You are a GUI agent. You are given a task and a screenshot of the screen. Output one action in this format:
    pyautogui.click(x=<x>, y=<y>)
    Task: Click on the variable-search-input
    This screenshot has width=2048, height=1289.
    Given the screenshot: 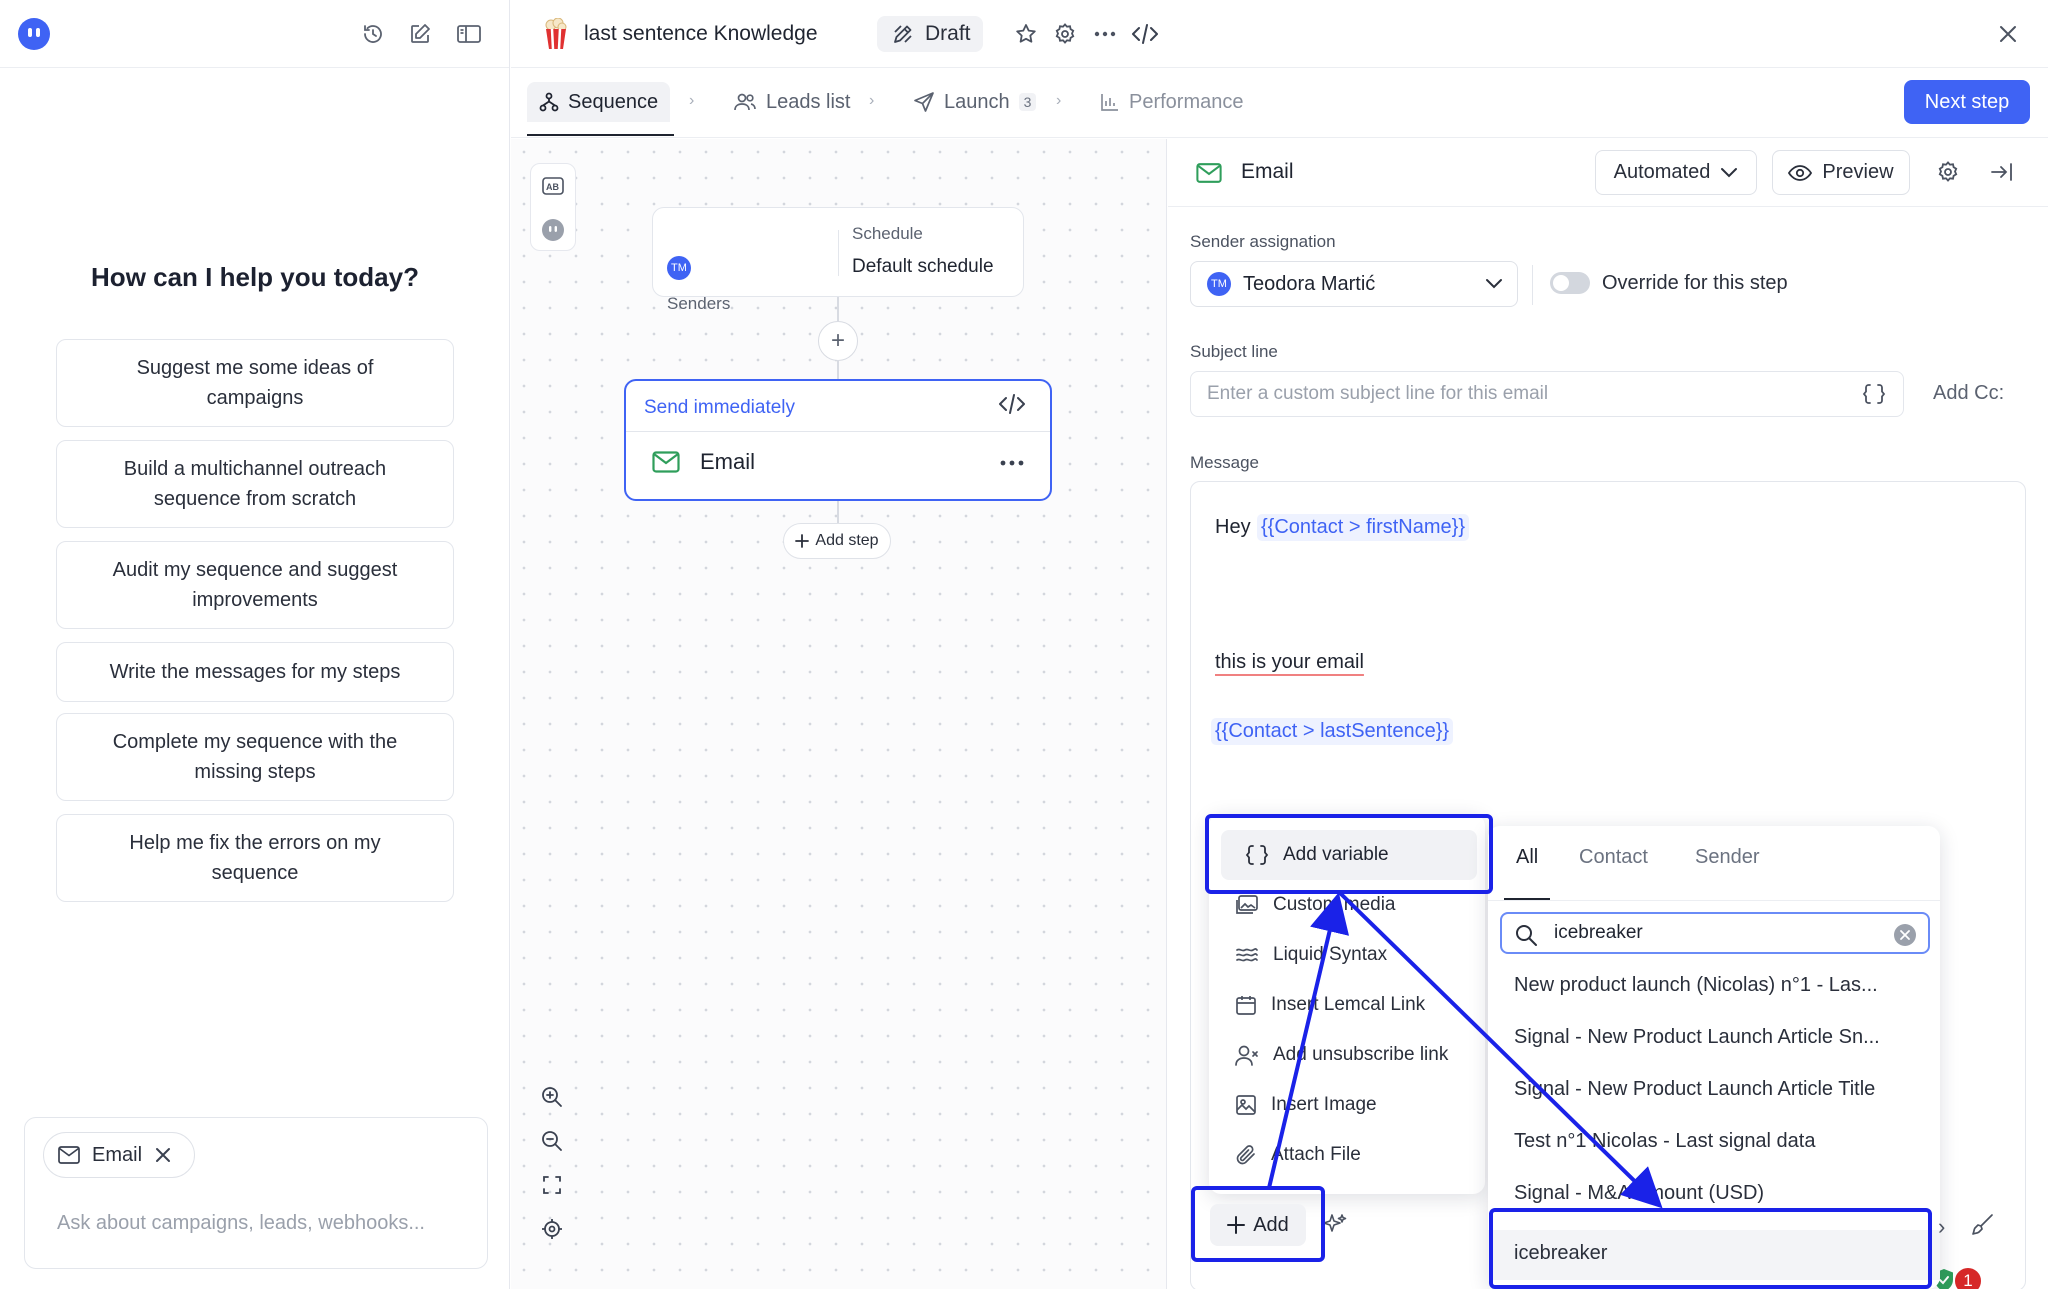 What is the action you would take?
    pyautogui.click(x=1714, y=933)
    